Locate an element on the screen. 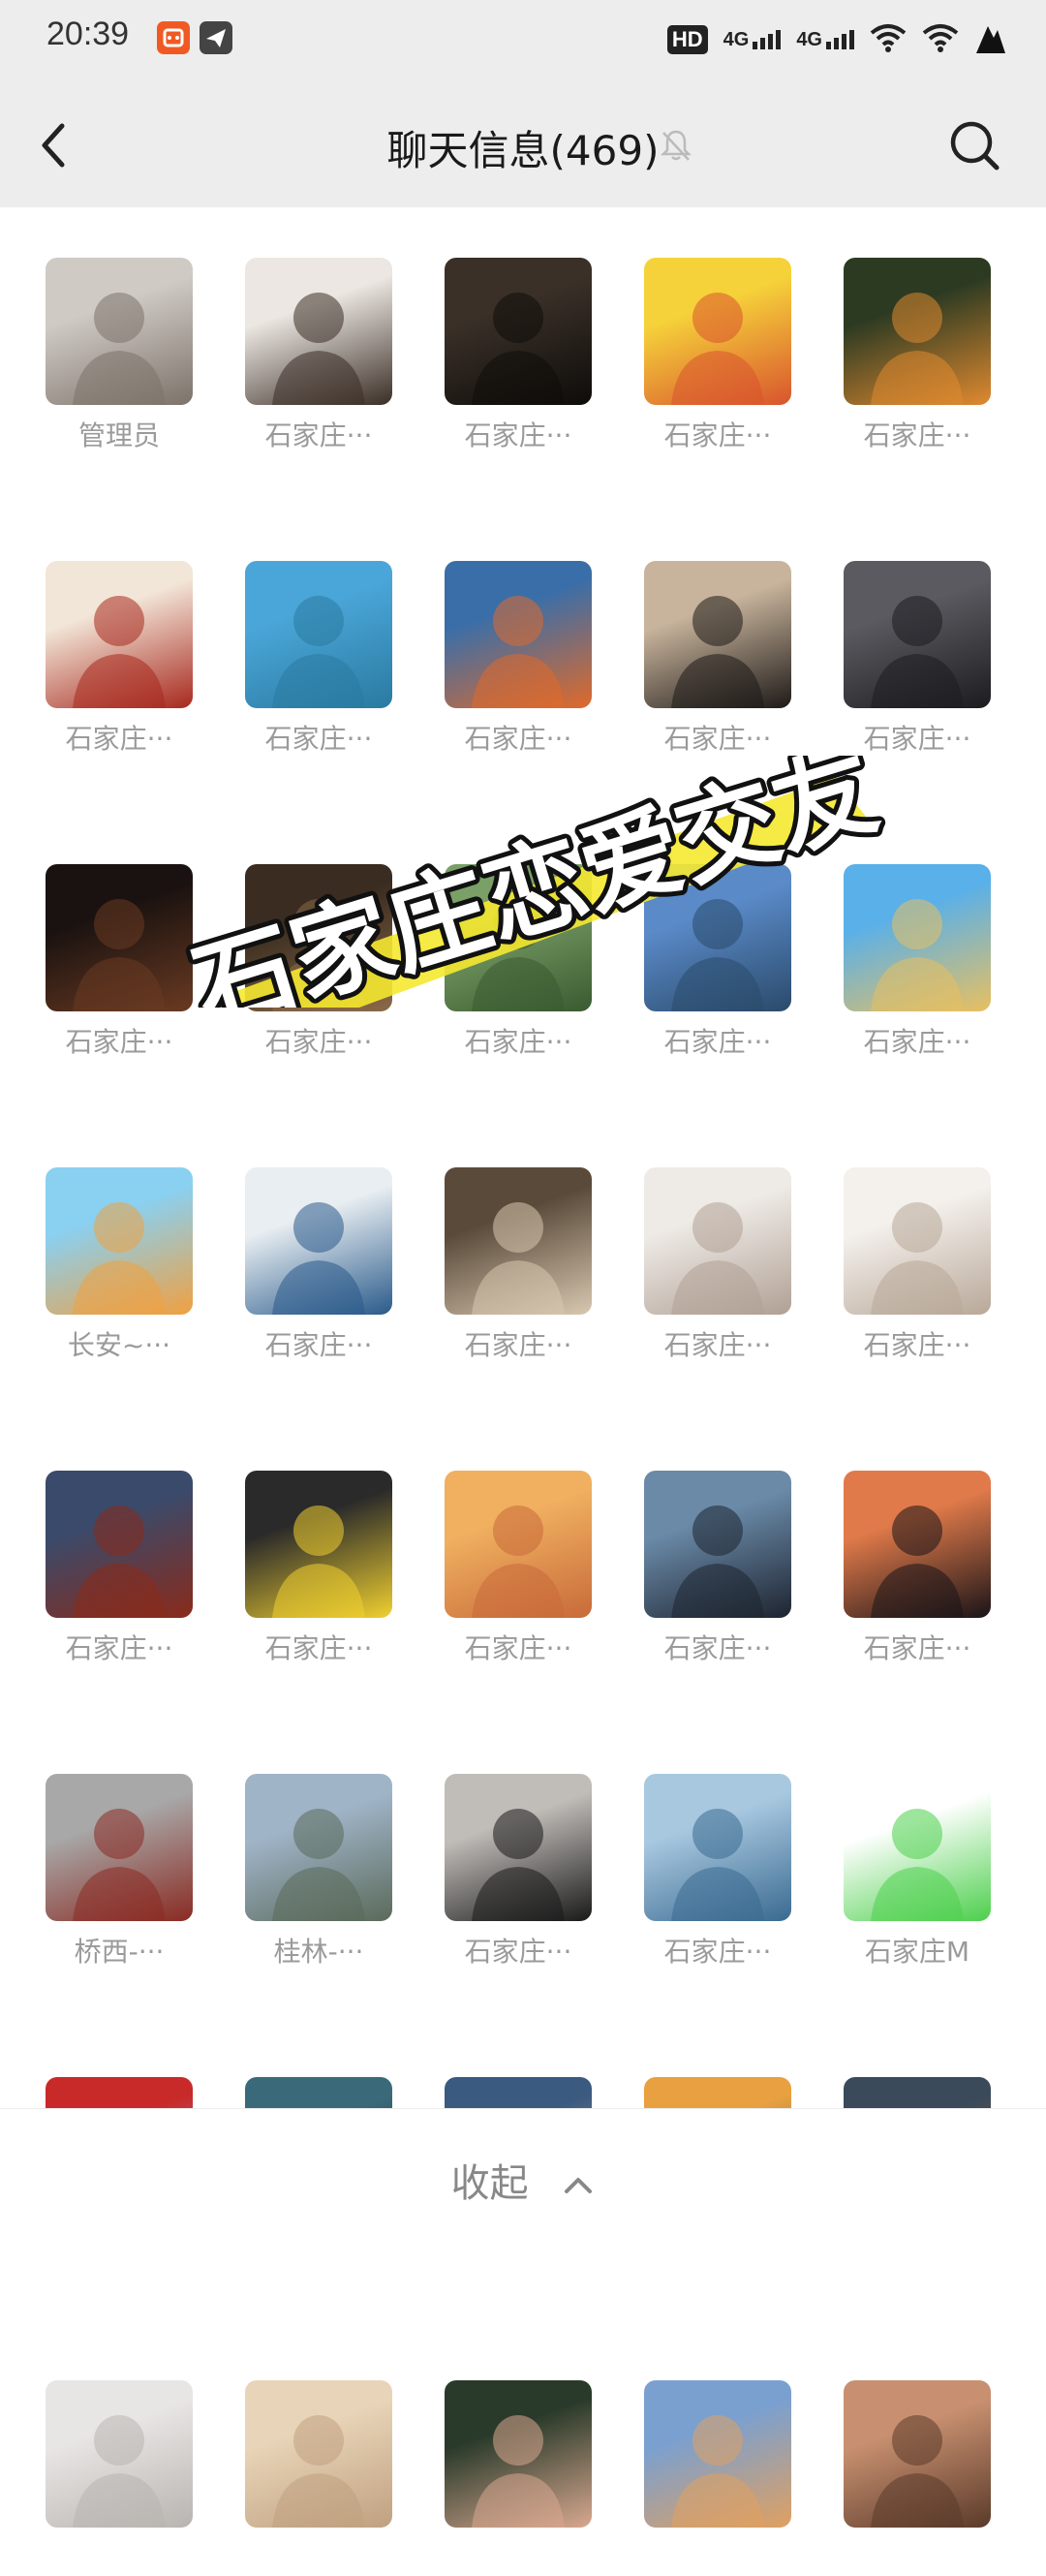  member-item: 石家庄M is located at coordinates (917, 1872).